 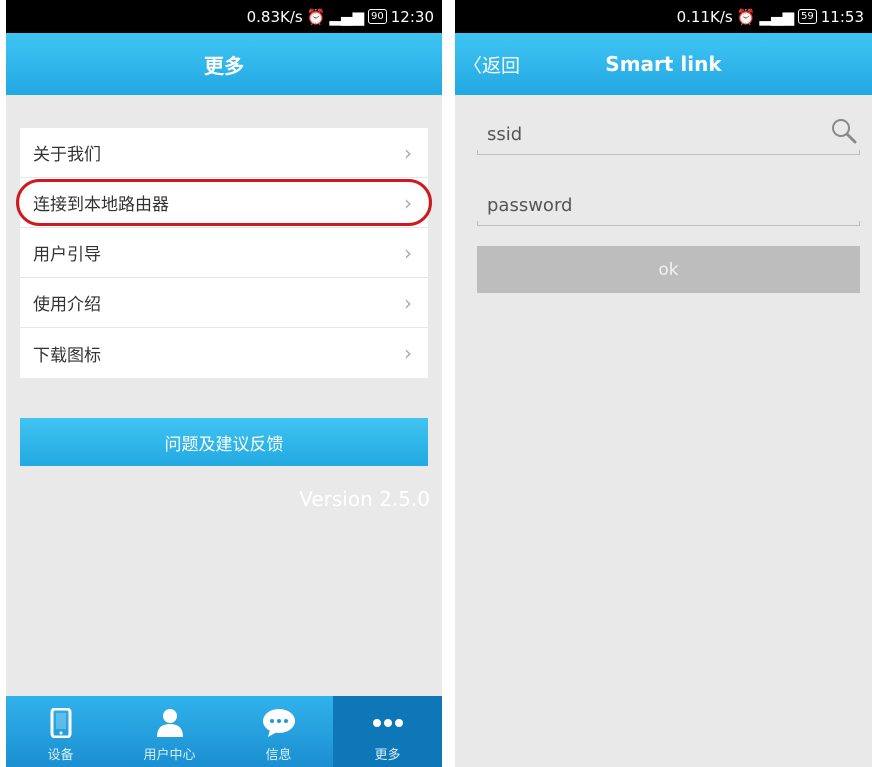 I want to click on menu-item-label: 下载图标, so click(x=67, y=355).